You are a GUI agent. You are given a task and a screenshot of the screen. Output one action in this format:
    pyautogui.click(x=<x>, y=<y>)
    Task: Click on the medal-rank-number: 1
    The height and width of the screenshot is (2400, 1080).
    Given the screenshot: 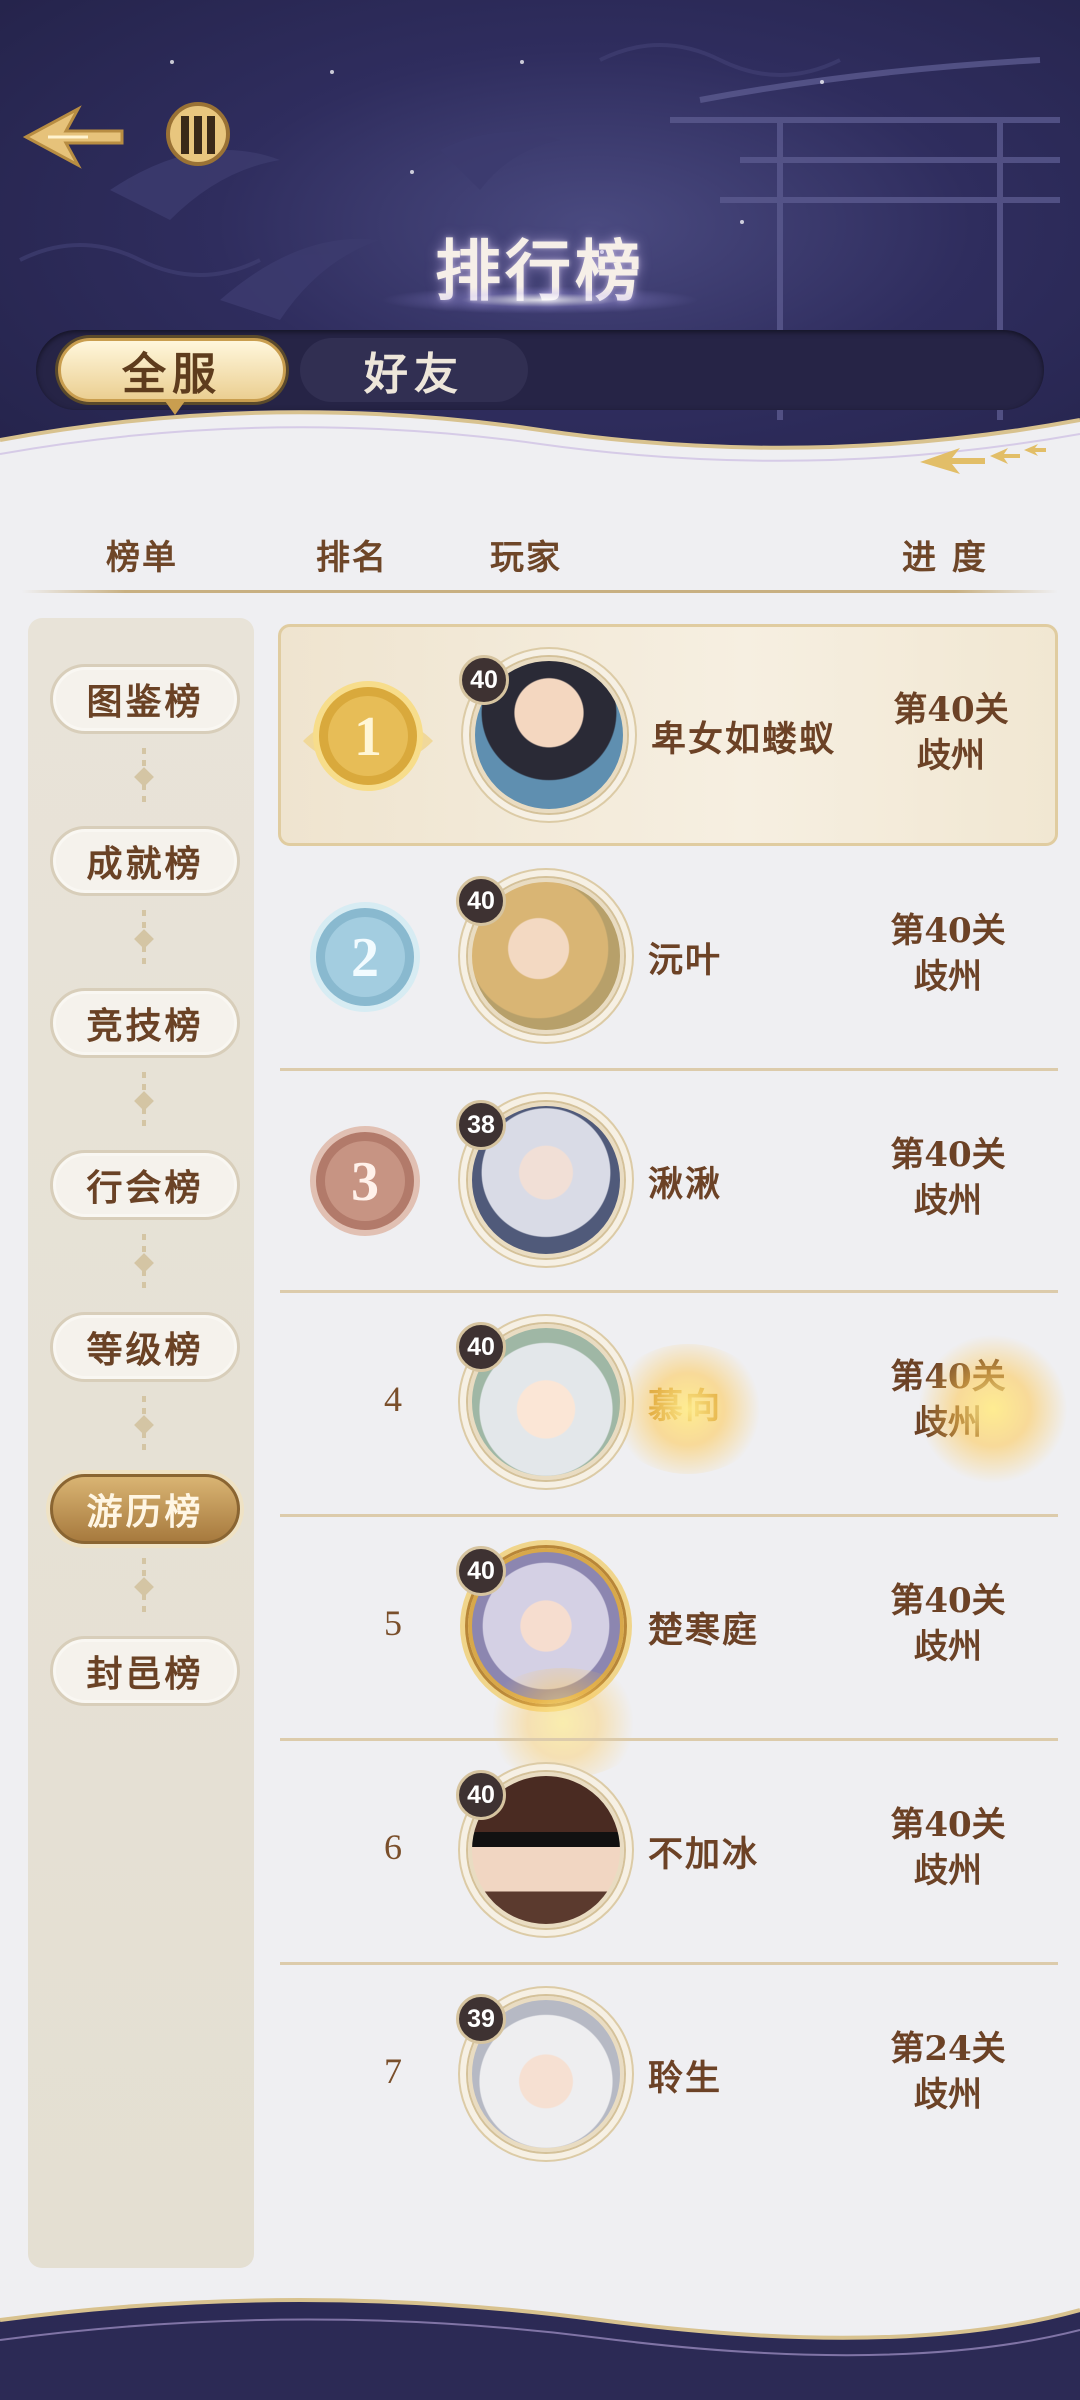 What is the action you would take?
    pyautogui.click(x=368, y=737)
    